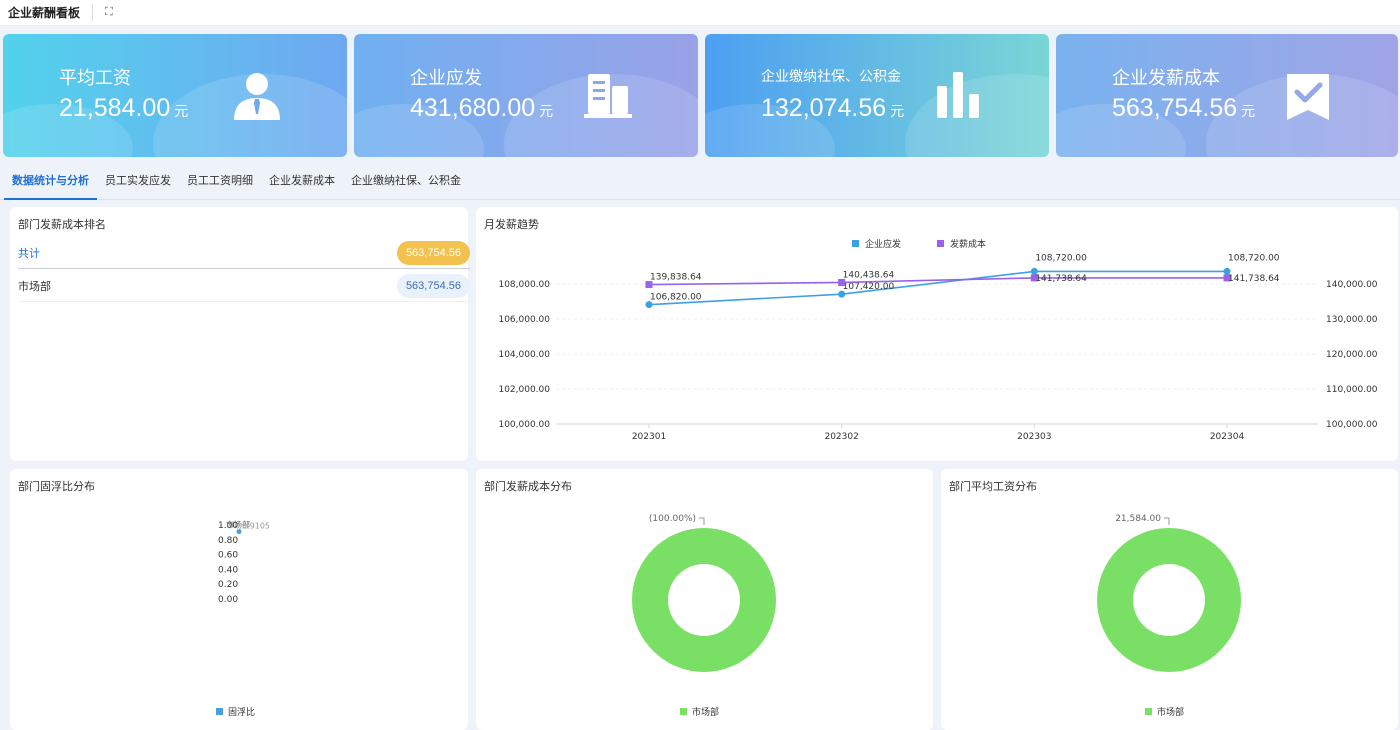 Image resolution: width=1400 pixels, height=730 pixels. Describe the element at coordinates (968, 244) in the screenshot. I see `legend-label-cost: 发薪成本` at that location.